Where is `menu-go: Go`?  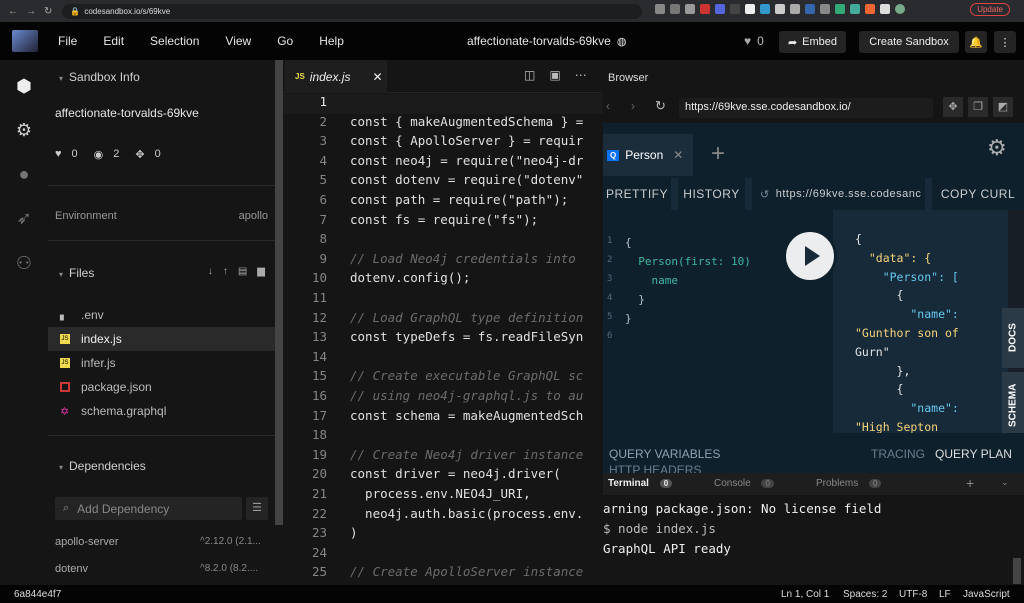
menu-go: Go is located at coordinates (285, 41).